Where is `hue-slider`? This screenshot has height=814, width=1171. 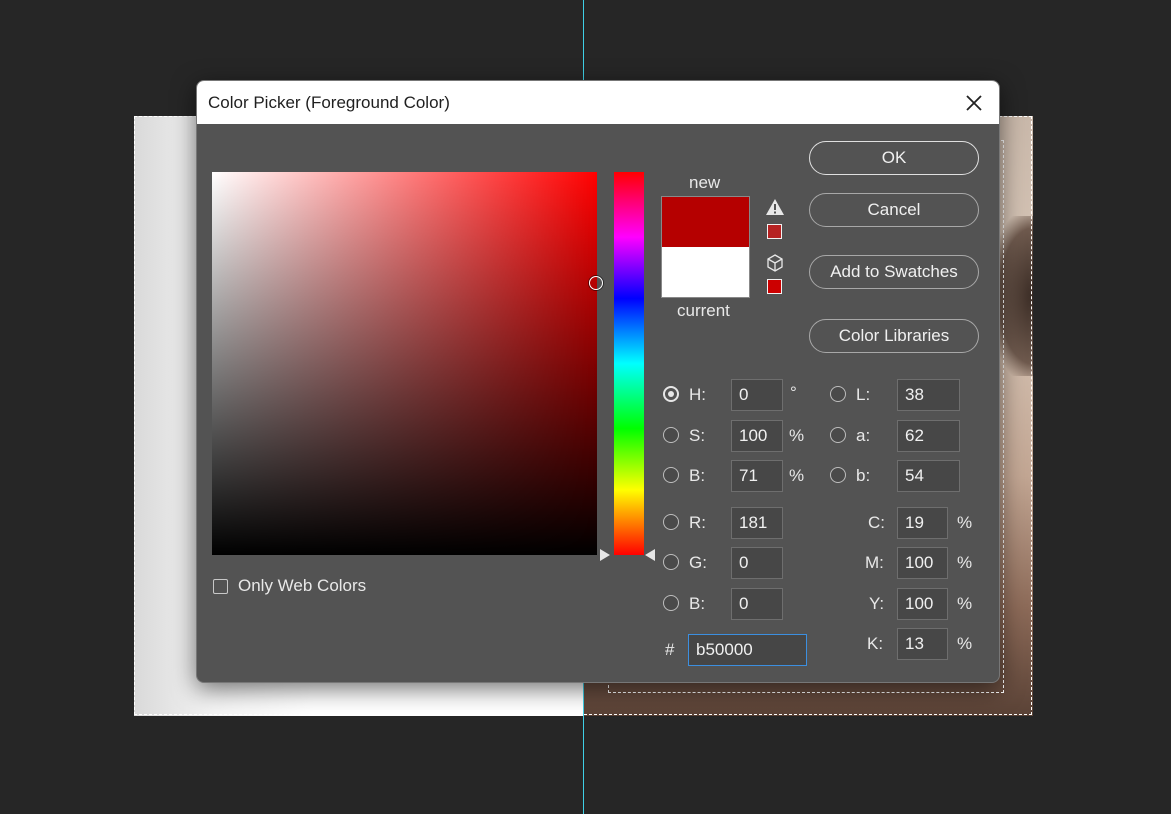 hue-slider is located at coordinates (629, 363).